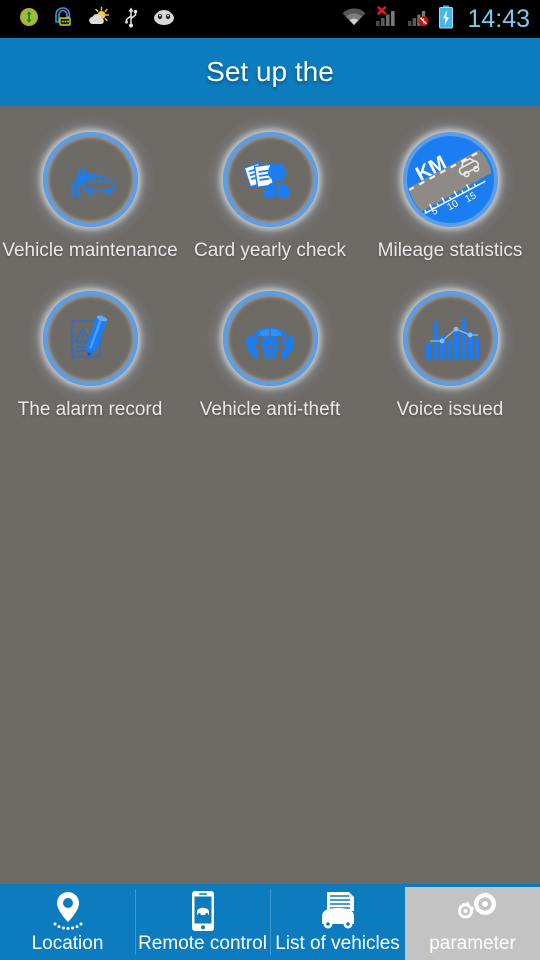 This screenshot has height=960, width=540. I want to click on icon-ring-wrapper: KM 5 10 15, so click(450, 179).